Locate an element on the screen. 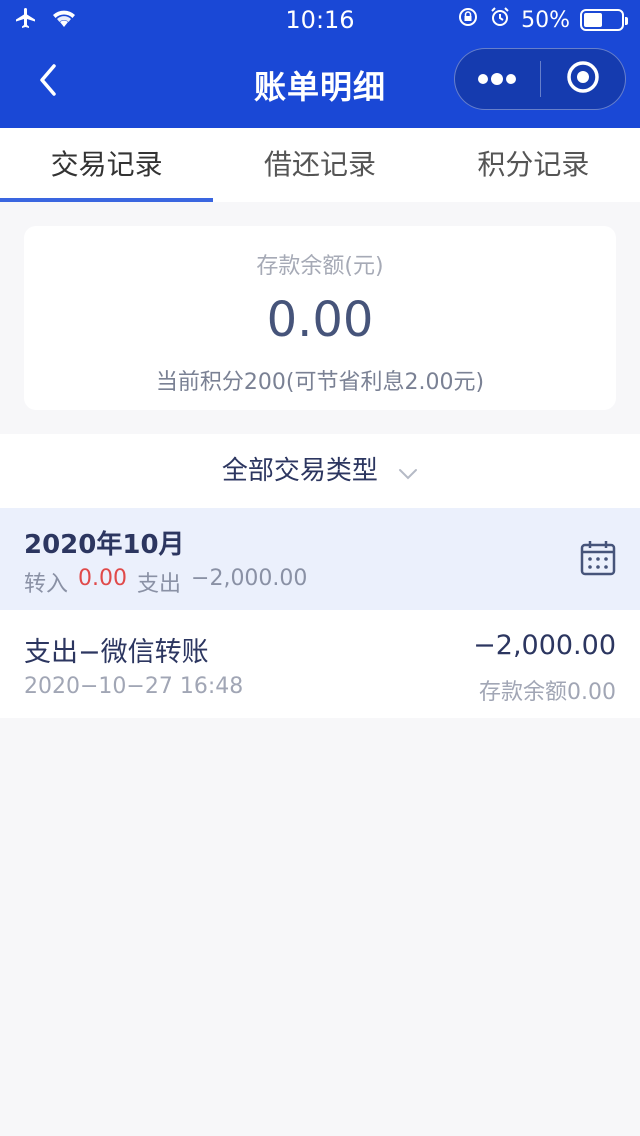  close-button is located at coordinates (583, 79).